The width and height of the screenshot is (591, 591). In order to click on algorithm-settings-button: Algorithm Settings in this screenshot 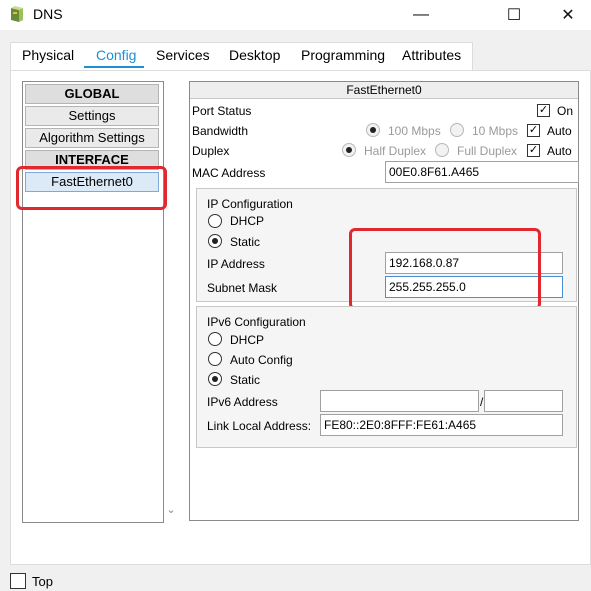, I will do `click(92, 138)`.